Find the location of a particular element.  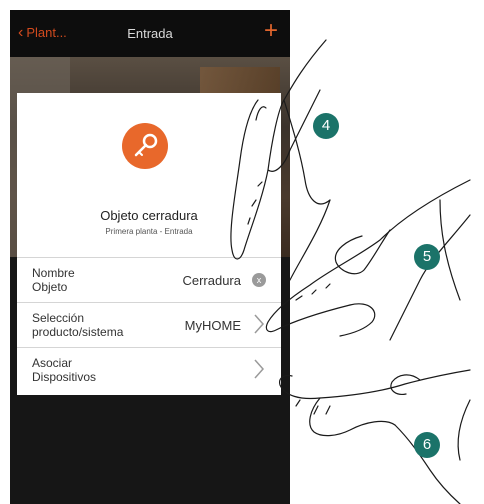

callout-badge: 6 is located at coordinates (427, 445).